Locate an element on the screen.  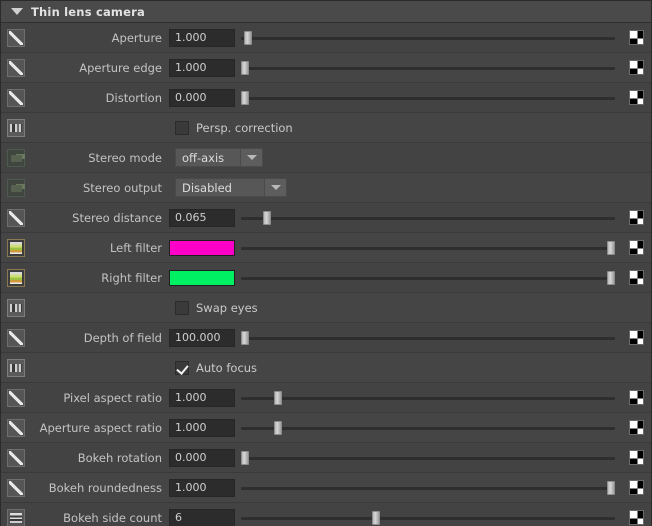
row-icon-cell-distortion is located at coordinates (16, 98).